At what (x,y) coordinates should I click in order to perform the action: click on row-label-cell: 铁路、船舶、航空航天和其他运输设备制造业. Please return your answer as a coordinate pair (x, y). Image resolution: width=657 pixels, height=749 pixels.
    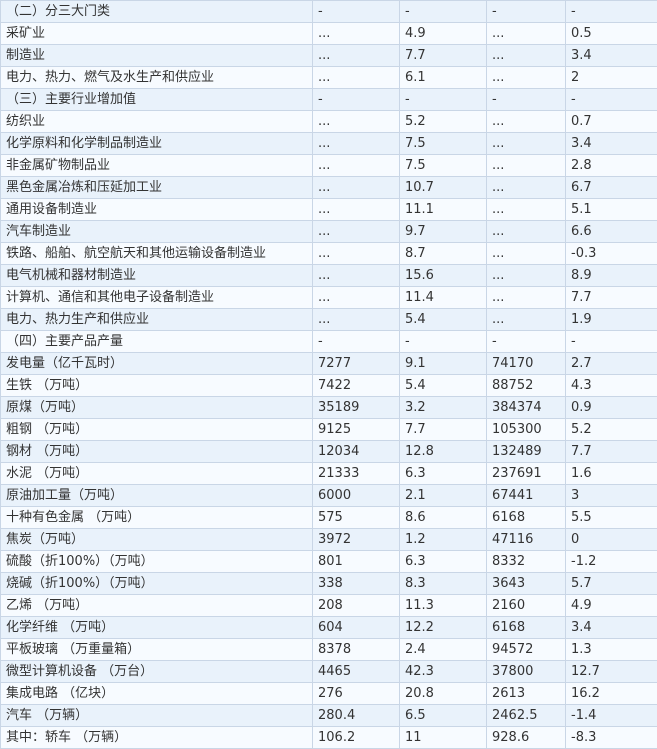
    Looking at the image, I should click on (156, 253).